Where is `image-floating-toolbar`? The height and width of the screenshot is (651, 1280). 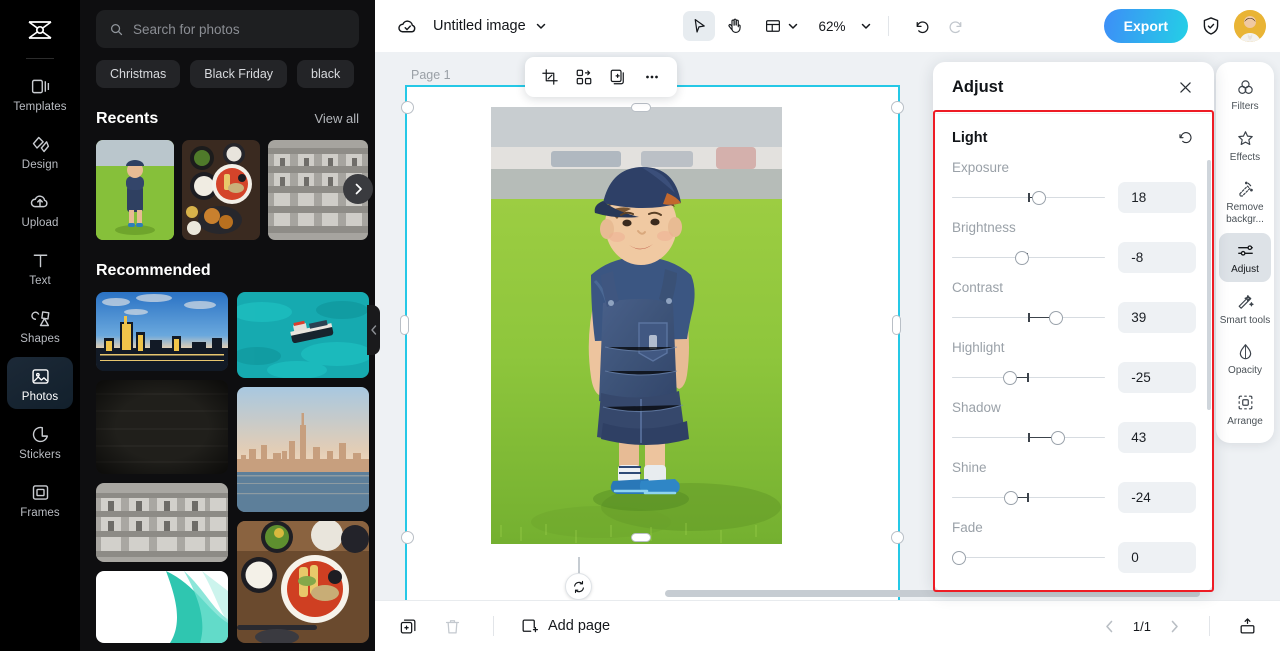 image-floating-toolbar is located at coordinates (601, 77).